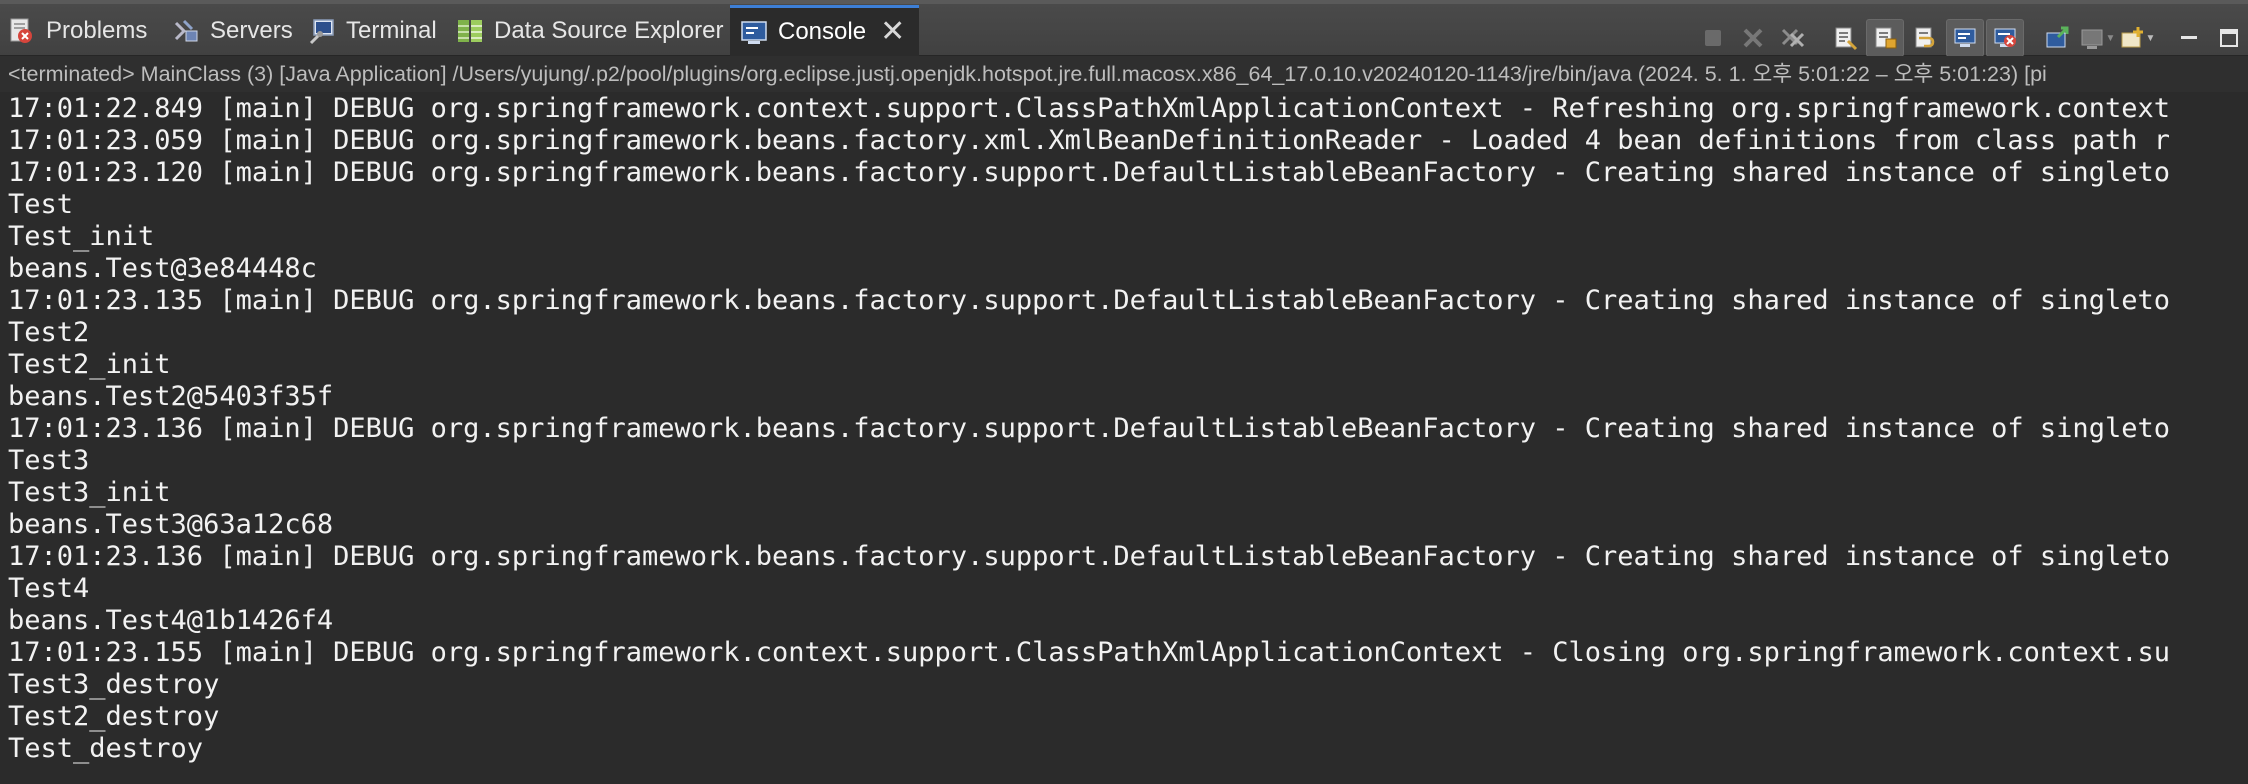 This screenshot has width=2248, height=784. What do you see at coordinates (322, 31) in the screenshot?
I see `terminal-icon` at bounding box center [322, 31].